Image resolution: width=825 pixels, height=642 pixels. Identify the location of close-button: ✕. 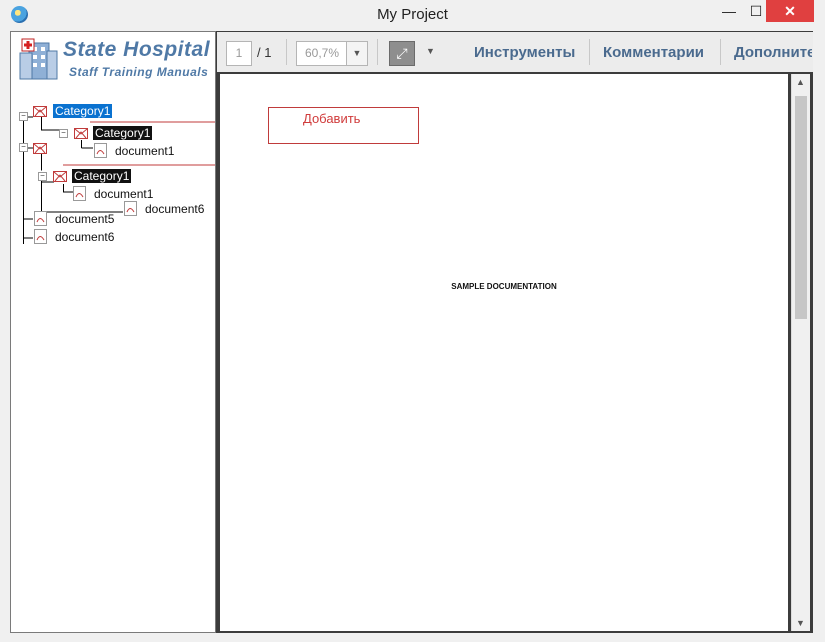
(790, 11).